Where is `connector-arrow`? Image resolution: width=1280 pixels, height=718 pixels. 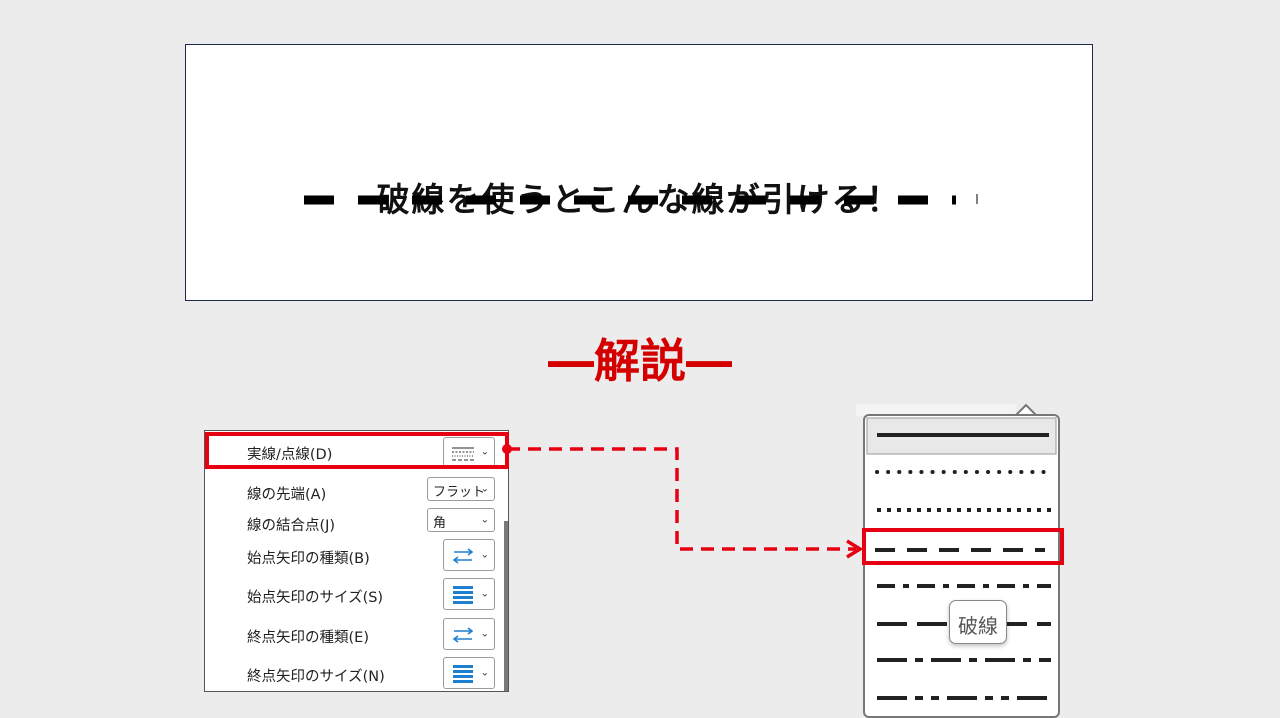
connector-arrow is located at coordinates (683, 501).